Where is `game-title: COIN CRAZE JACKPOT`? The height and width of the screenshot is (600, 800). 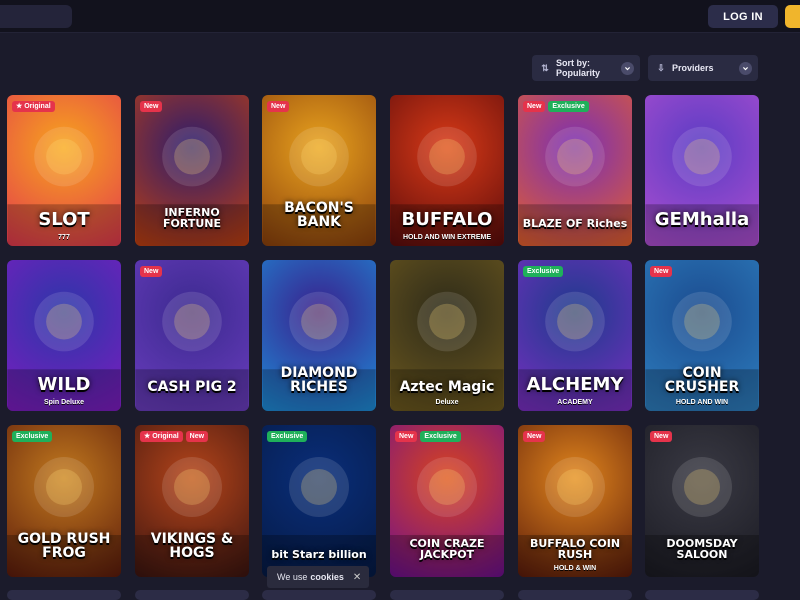
game-title: COIN CRAZE JACKPOT is located at coordinates (447, 549).